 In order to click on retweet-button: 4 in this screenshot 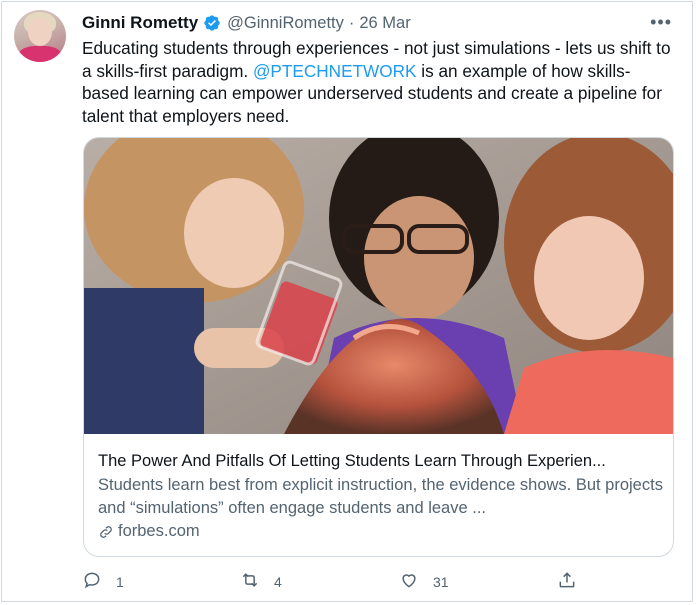, I will do `click(261, 581)`.